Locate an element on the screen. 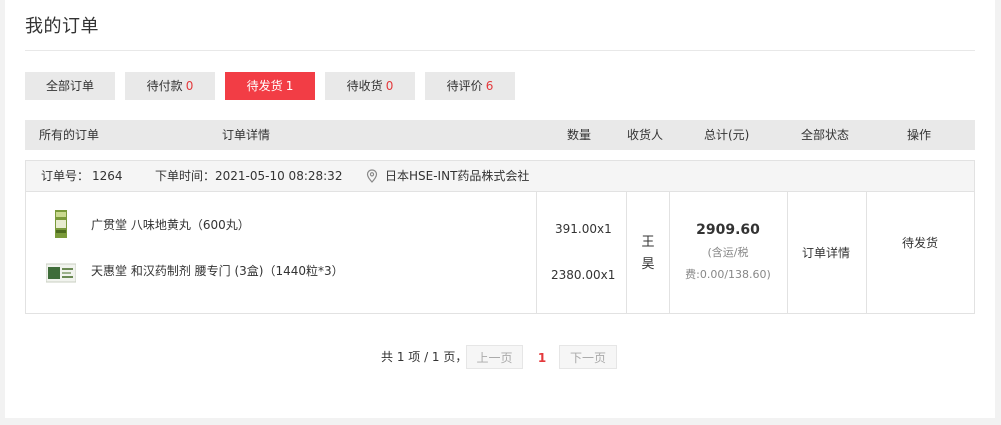 This screenshot has height=425, width=1001. tab-count: 1 is located at coordinates (289, 86).